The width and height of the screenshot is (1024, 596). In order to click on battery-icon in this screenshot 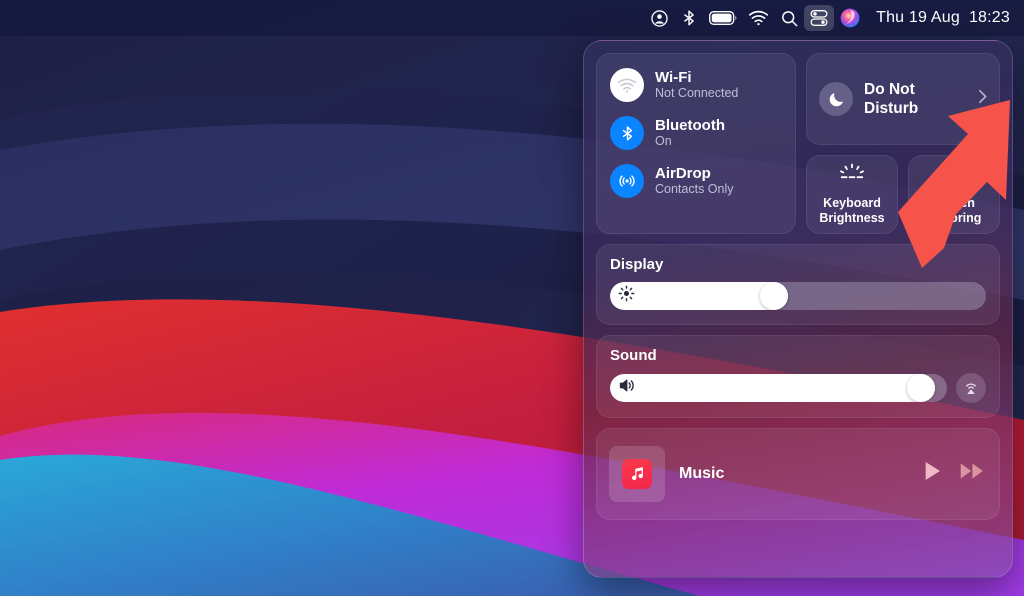, I will do `click(723, 18)`.